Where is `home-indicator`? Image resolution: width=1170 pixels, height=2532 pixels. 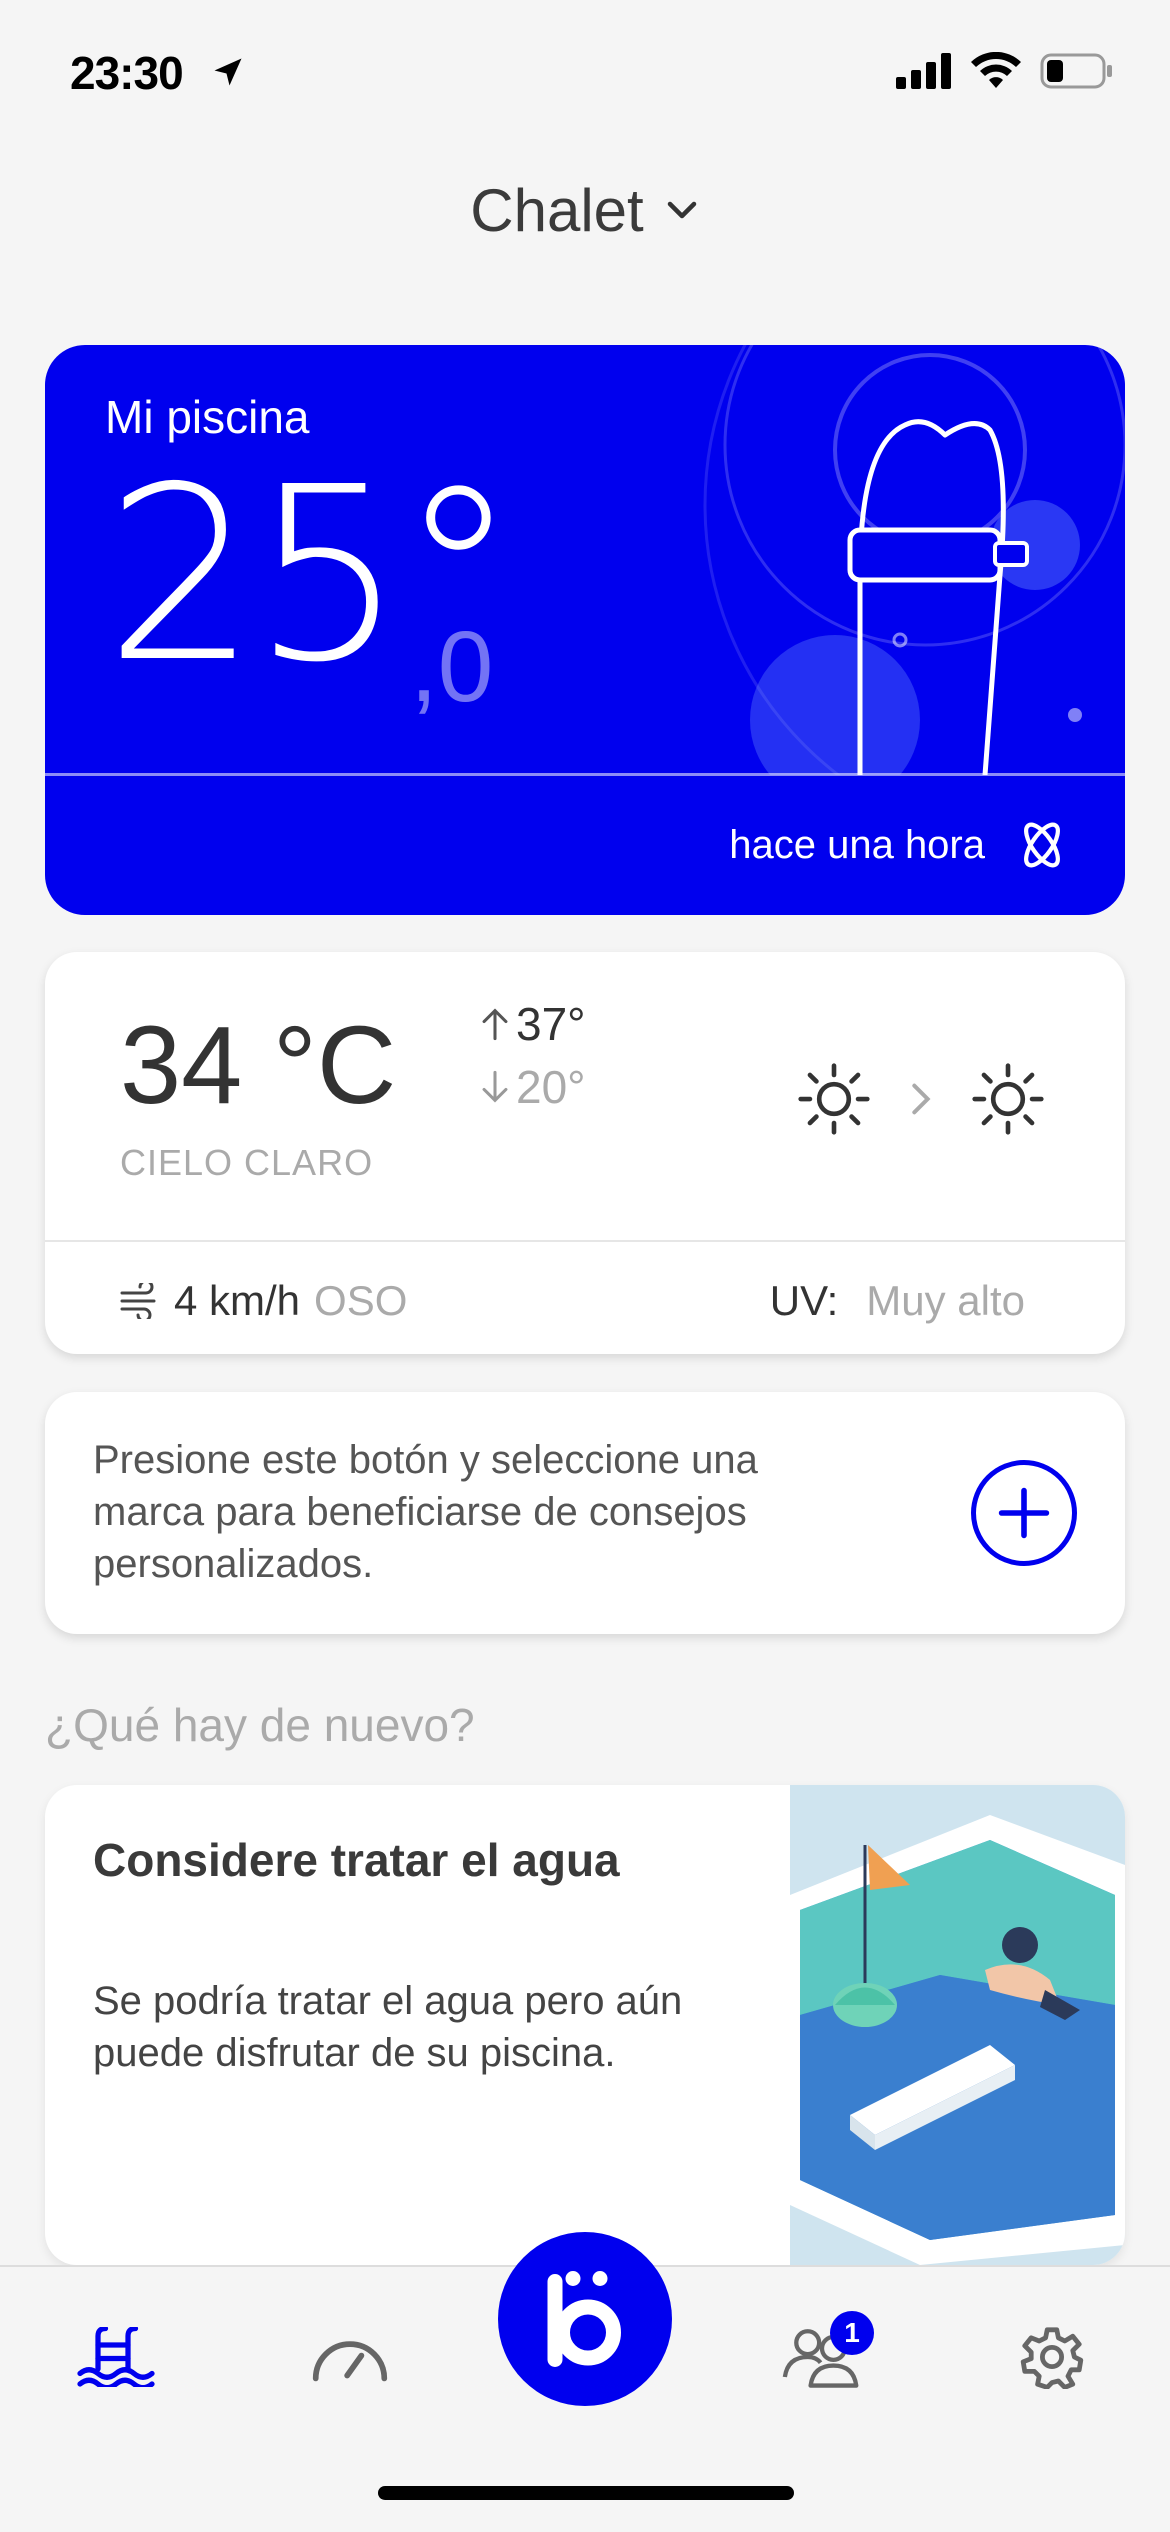 home-indicator is located at coordinates (586, 2493).